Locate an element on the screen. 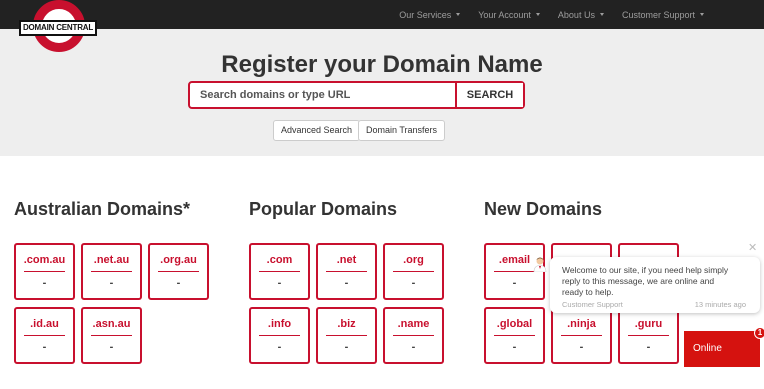  domain-tile-asn-au: .asn.au - is located at coordinates (111, 335).